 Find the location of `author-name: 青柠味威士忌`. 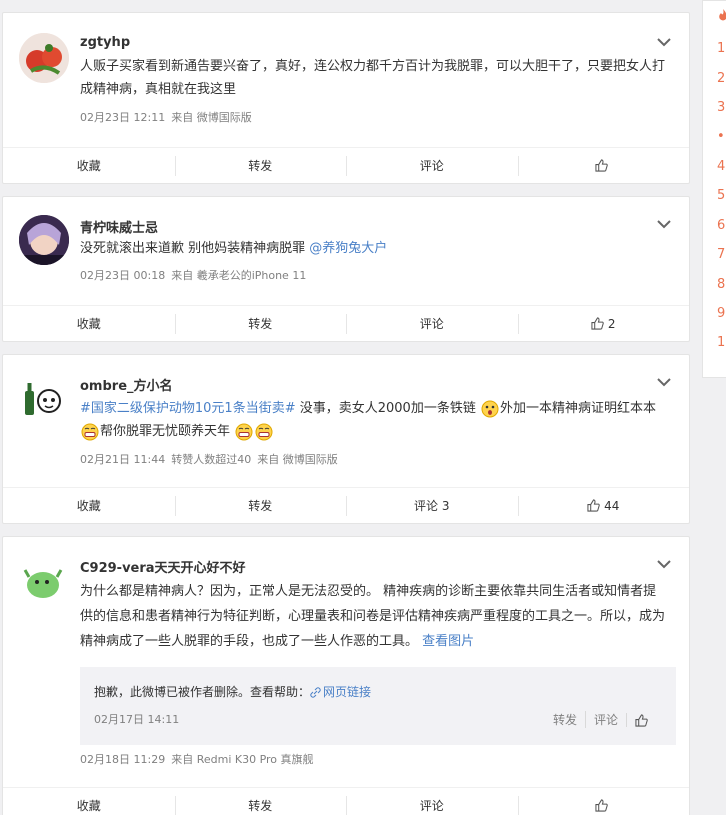

author-name: 青柠味威士忌 is located at coordinates (119, 226).